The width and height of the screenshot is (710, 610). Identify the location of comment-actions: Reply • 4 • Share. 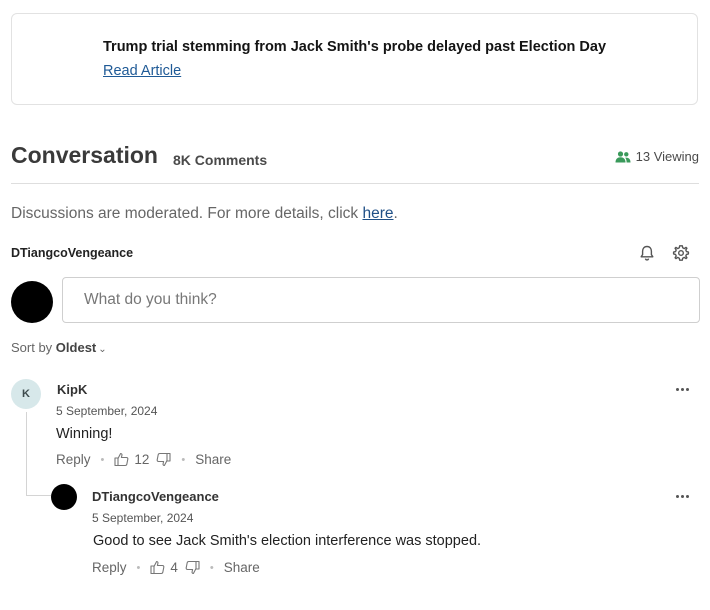
(176, 567).